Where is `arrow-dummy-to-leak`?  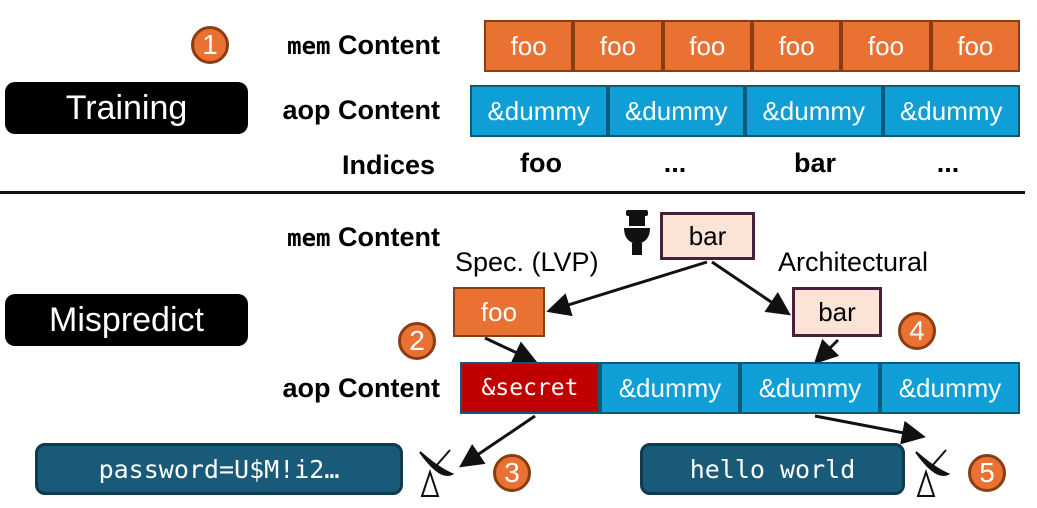 arrow-dummy-to-leak is located at coordinates (870, 429).